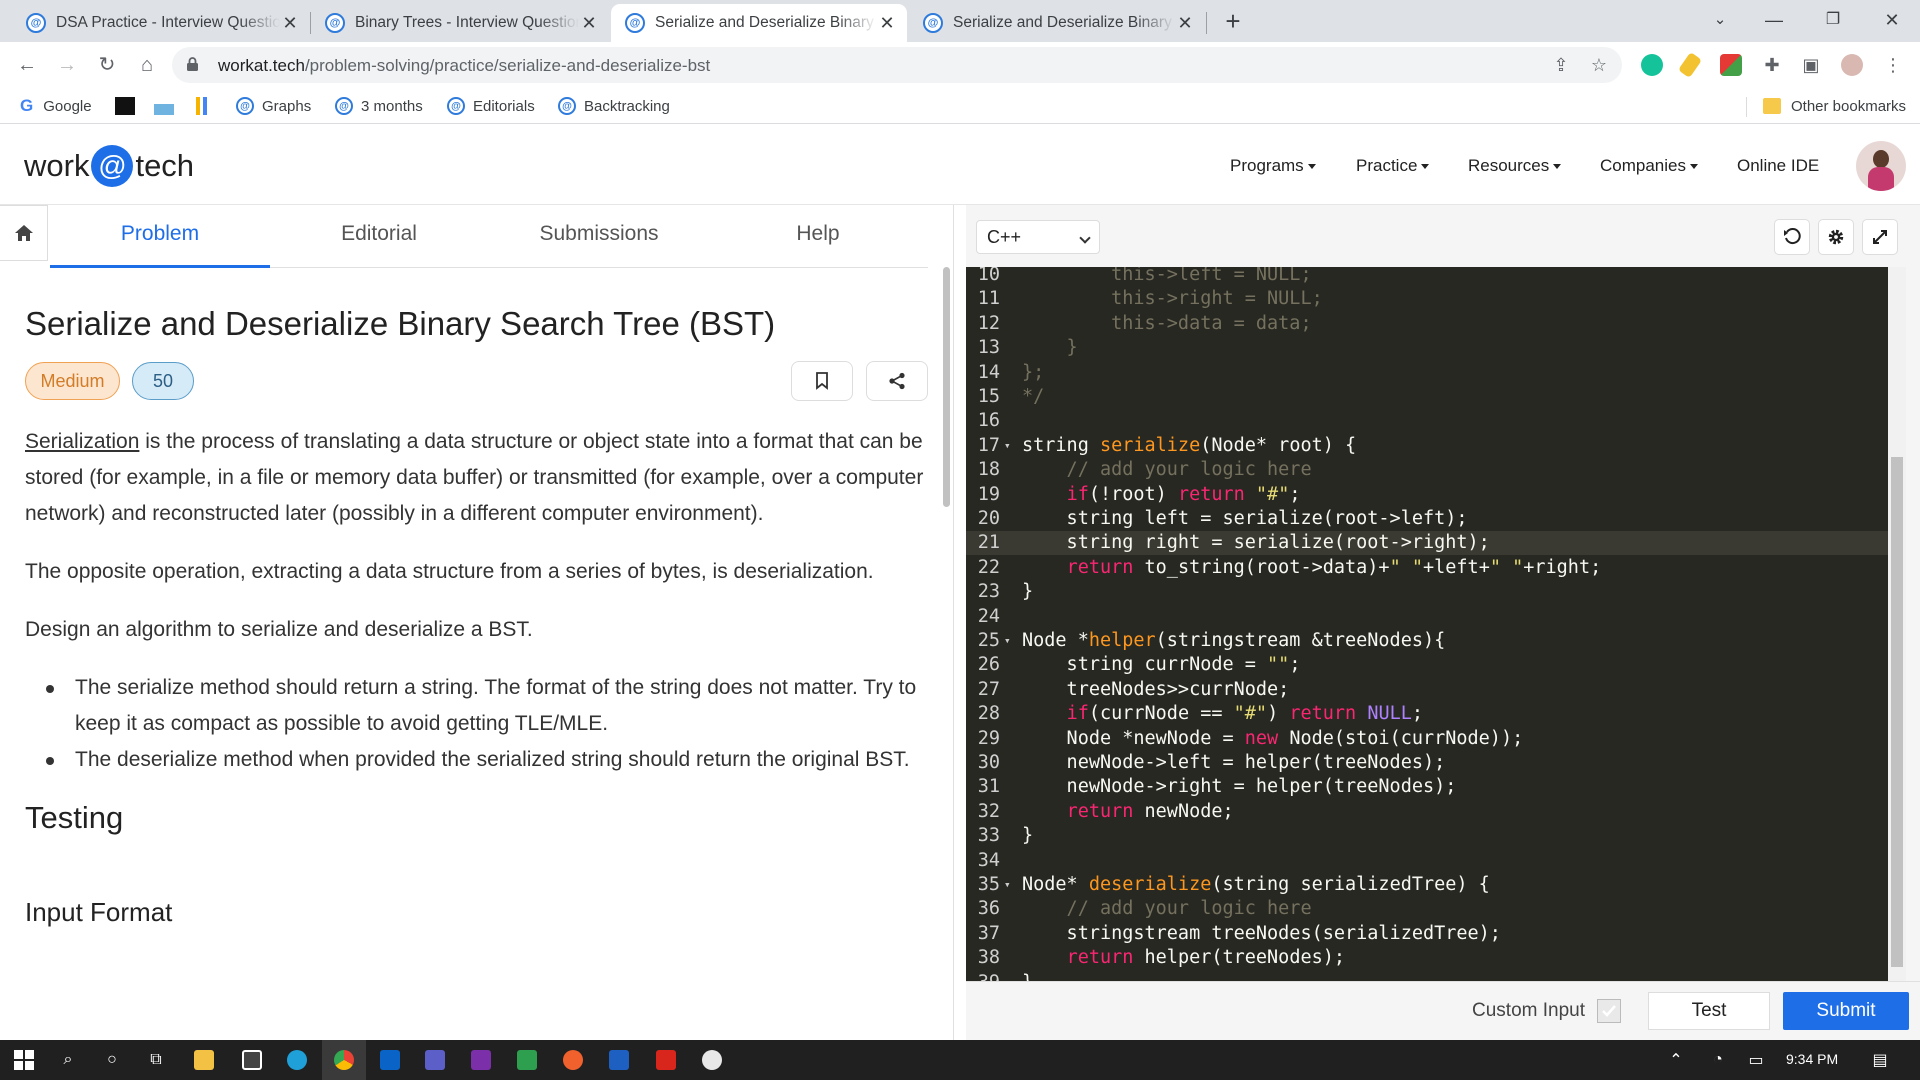 This screenshot has height=1080, width=1920. I want to click on file-explorer-icon, so click(204, 1060).